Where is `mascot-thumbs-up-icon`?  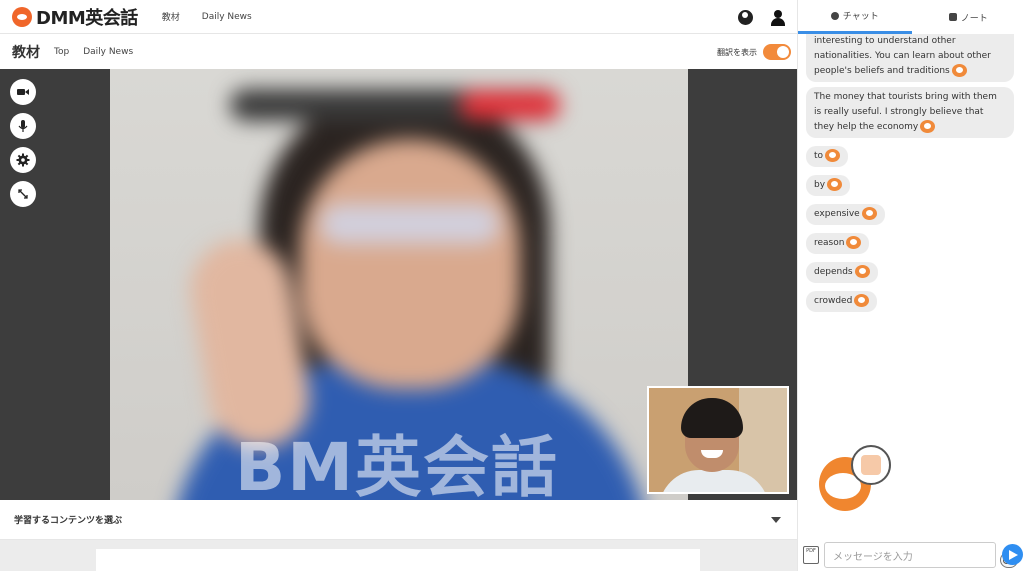
mascot-thumbs-up-icon is located at coordinates (853, 478).